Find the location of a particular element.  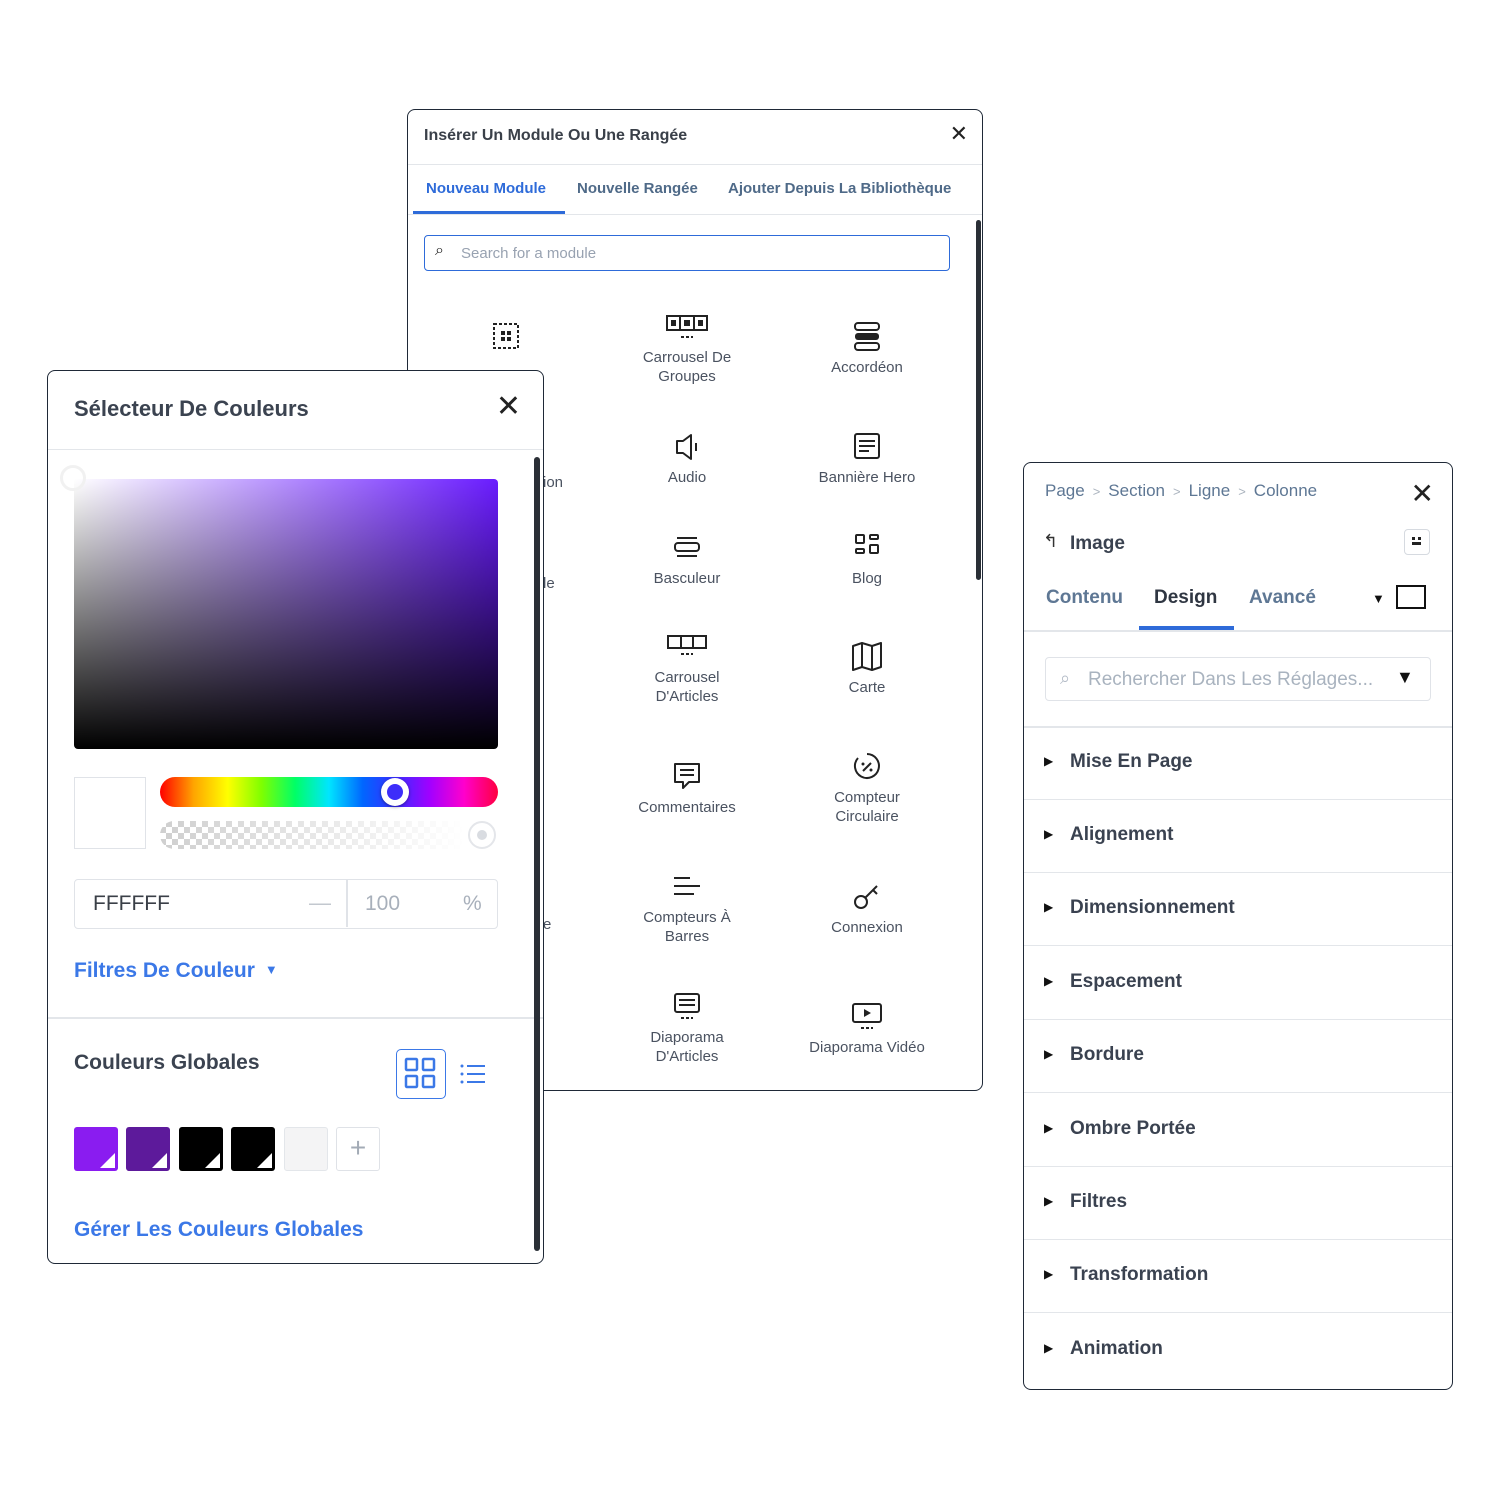

section-transform: ▶ Transformation is located at coordinates (1238, 1276).